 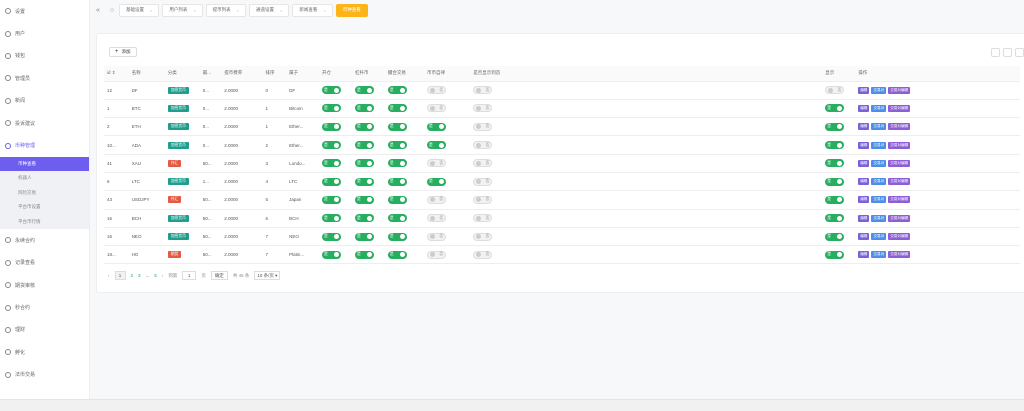 What do you see at coordinates (219, 275) in the screenshot?
I see `go-button: 确定` at bounding box center [219, 275].